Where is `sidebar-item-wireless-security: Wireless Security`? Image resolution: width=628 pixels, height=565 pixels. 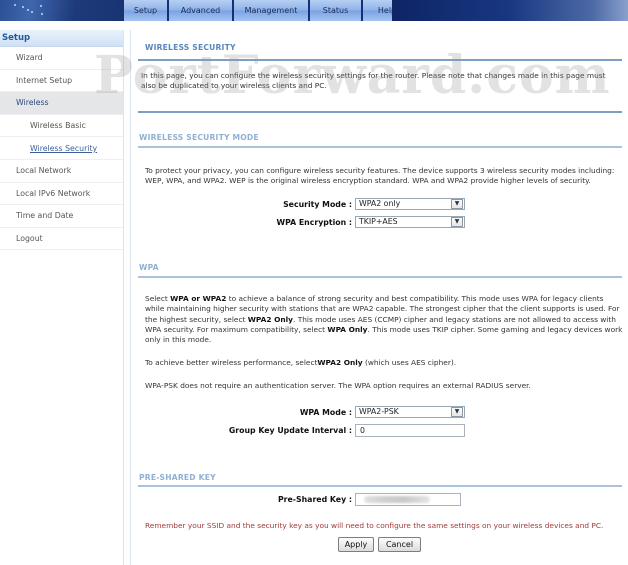
sidebar-item-wireless-security: Wireless Security is located at coordinates (61, 148).